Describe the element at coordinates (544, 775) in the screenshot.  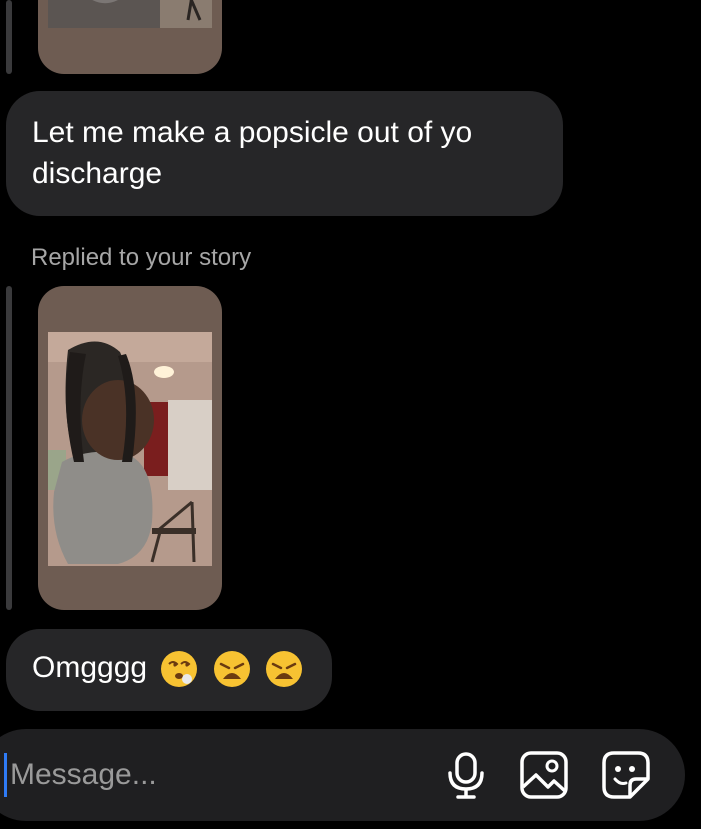
I see `image-icon` at that location.